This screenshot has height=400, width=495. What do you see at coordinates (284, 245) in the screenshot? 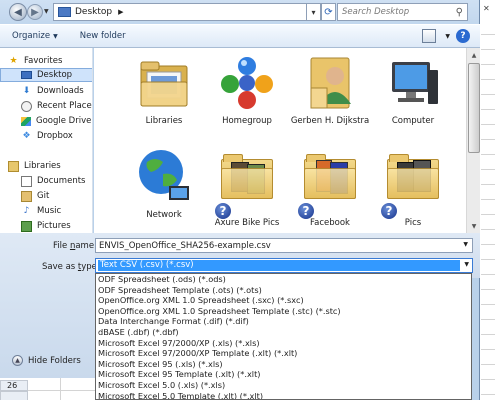
I see `file-name-field: ENVIS_OpenOffice_SHA256-example.csv ▼` at bounding box center [284, 245].